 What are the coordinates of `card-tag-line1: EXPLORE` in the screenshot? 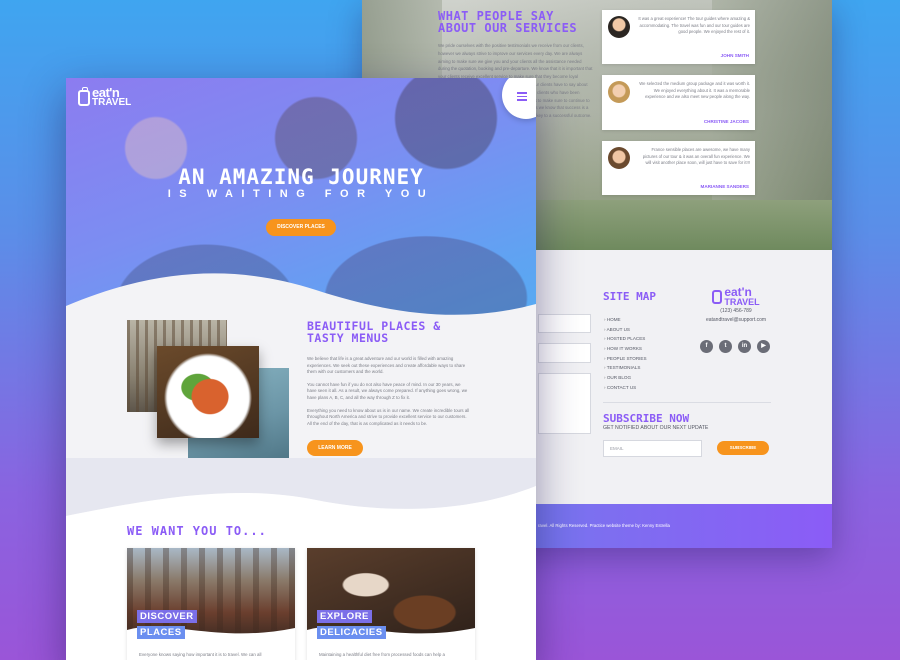 It's located at (344, 616).